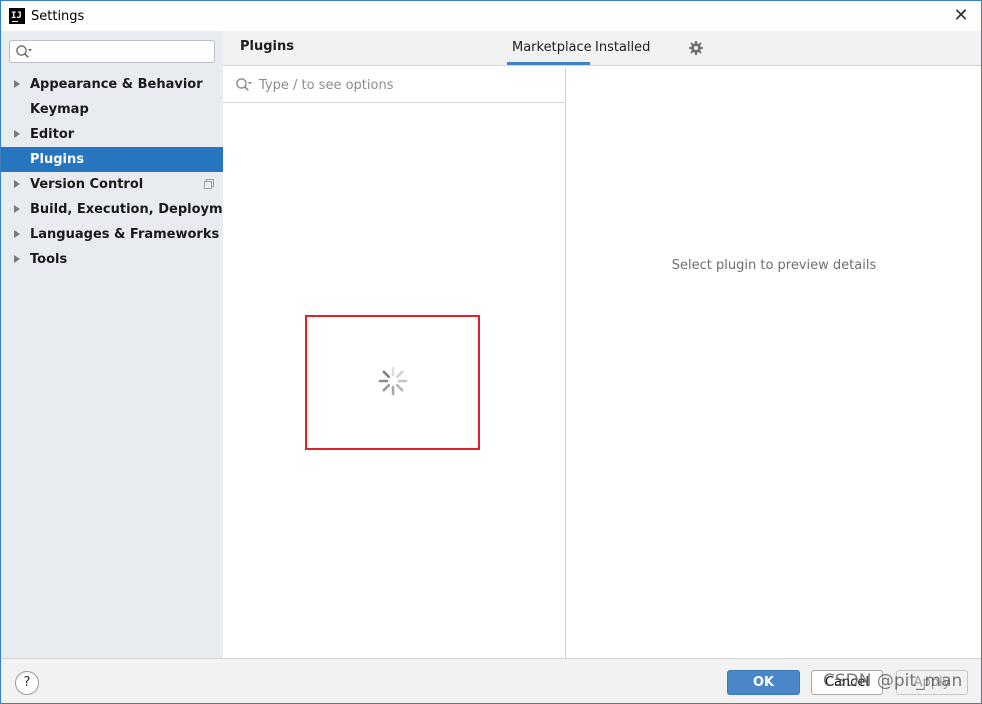 This screenshot has height=704, width=982. Describe the element at coordinates (58, 16) in the screenshot. I see `window-title: Settings` at that location.